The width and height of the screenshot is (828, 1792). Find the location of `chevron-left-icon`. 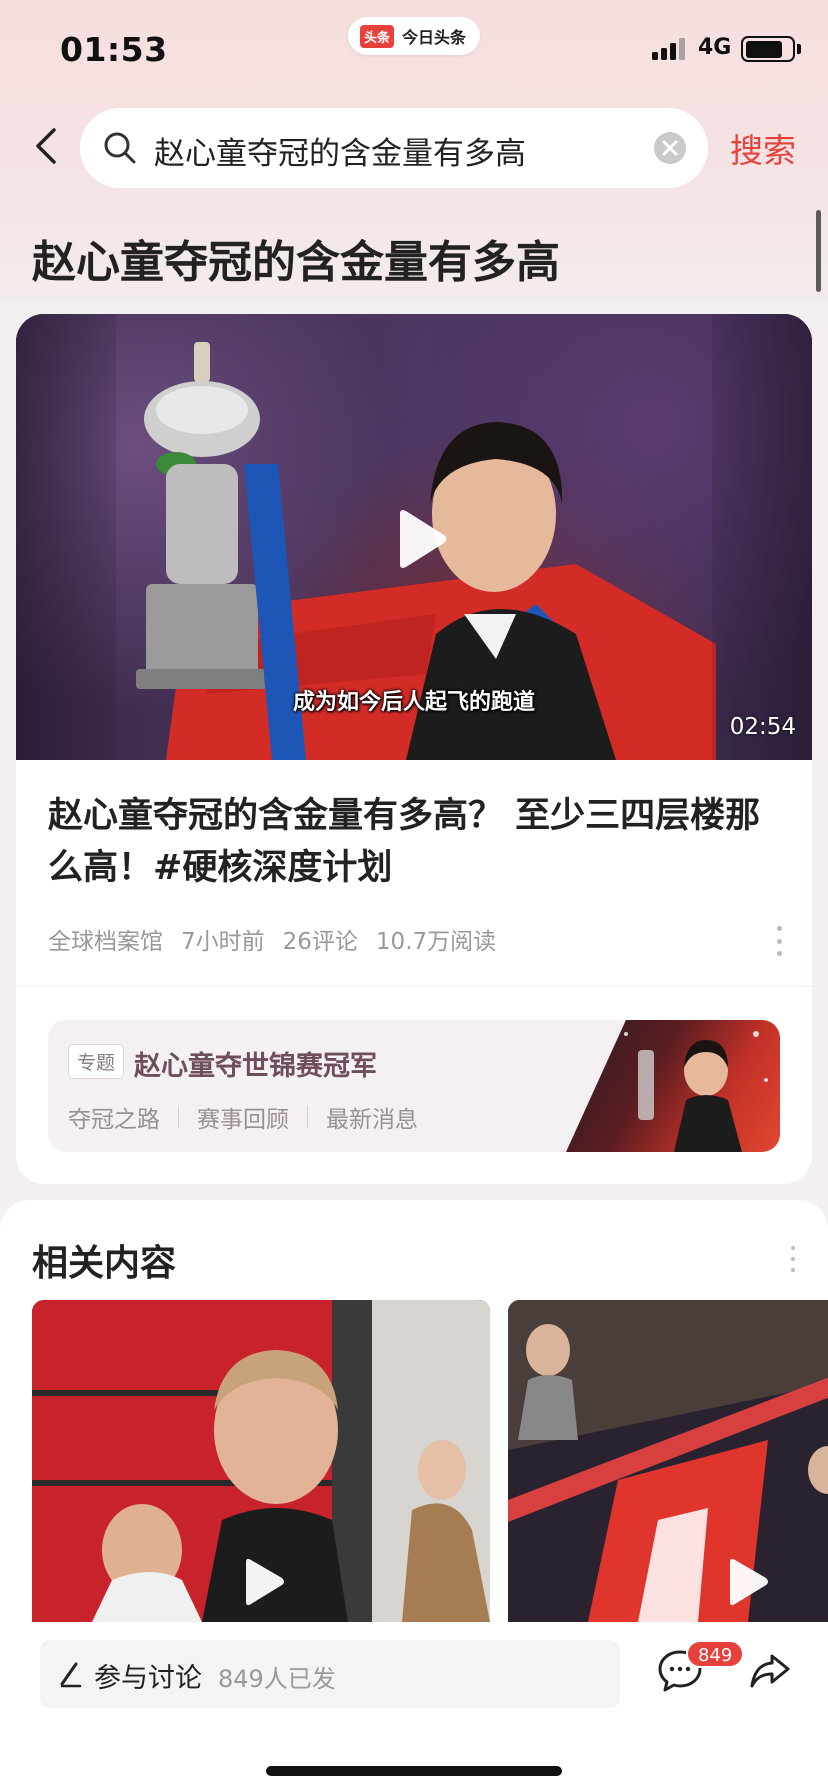

chevron-left-icon is located at coordinates (46, 146).